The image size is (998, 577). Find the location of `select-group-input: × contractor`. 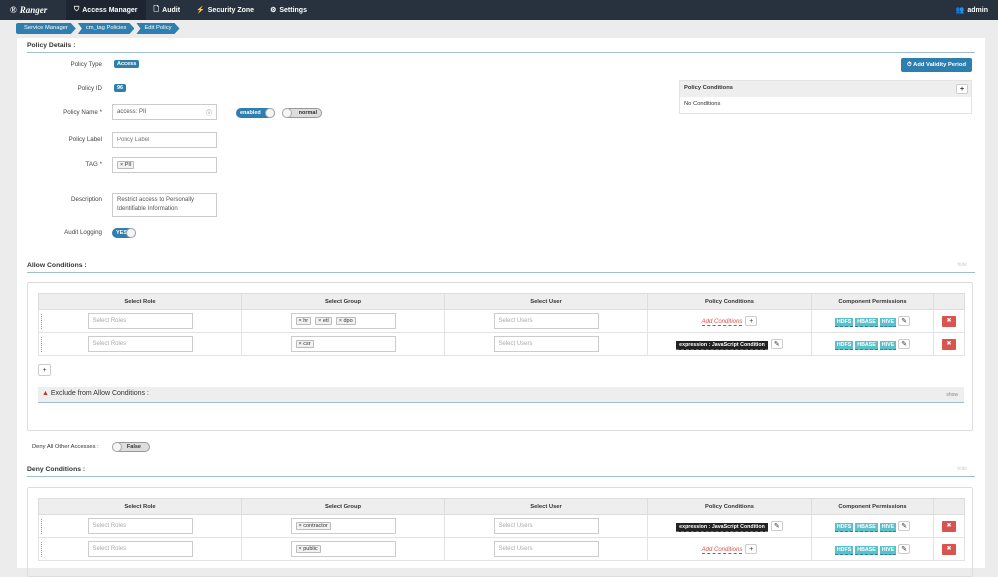

select-group-input: × contractor is located at coordinates (343, 526).